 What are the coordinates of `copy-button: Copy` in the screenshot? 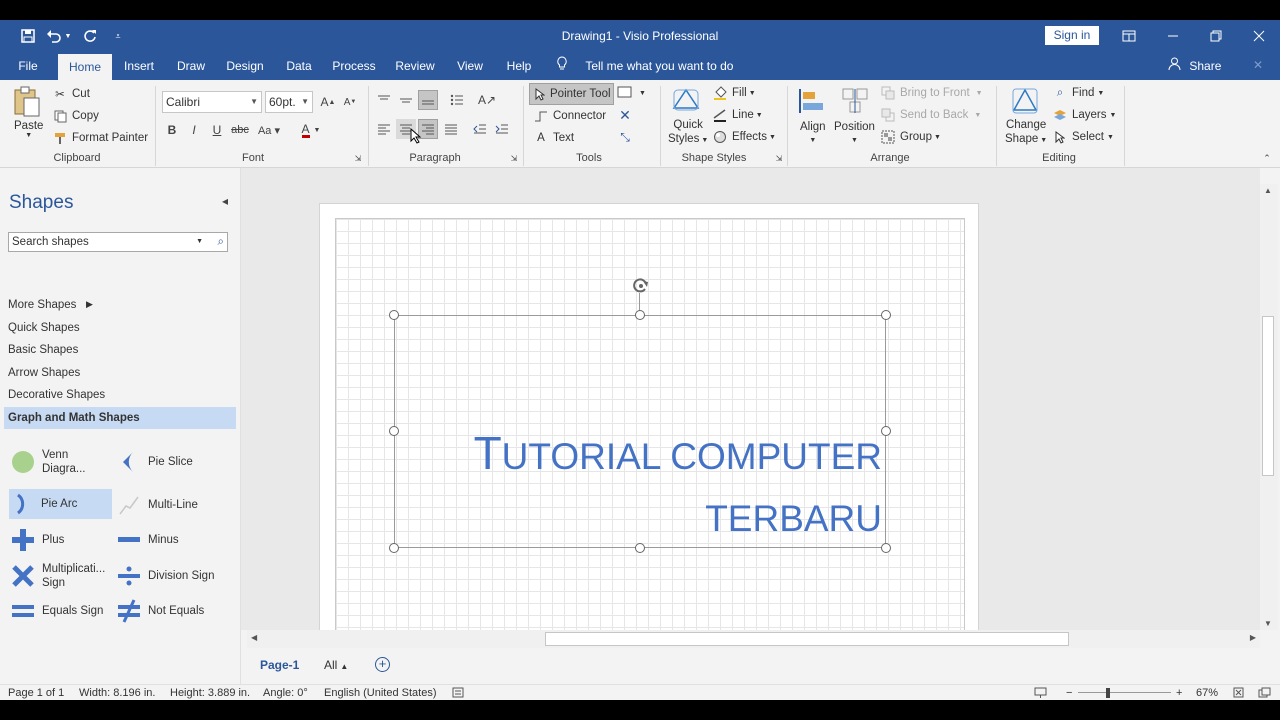 It's located at (75, 116).